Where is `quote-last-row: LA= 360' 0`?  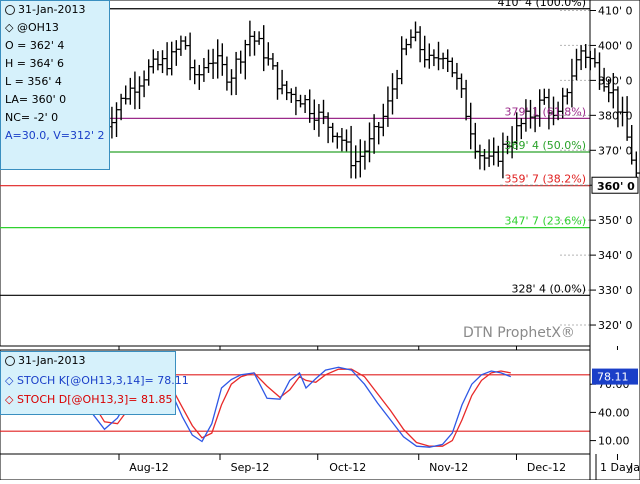 quote-last-row: LA= 360' 0 is located at coordinates (35, 99).